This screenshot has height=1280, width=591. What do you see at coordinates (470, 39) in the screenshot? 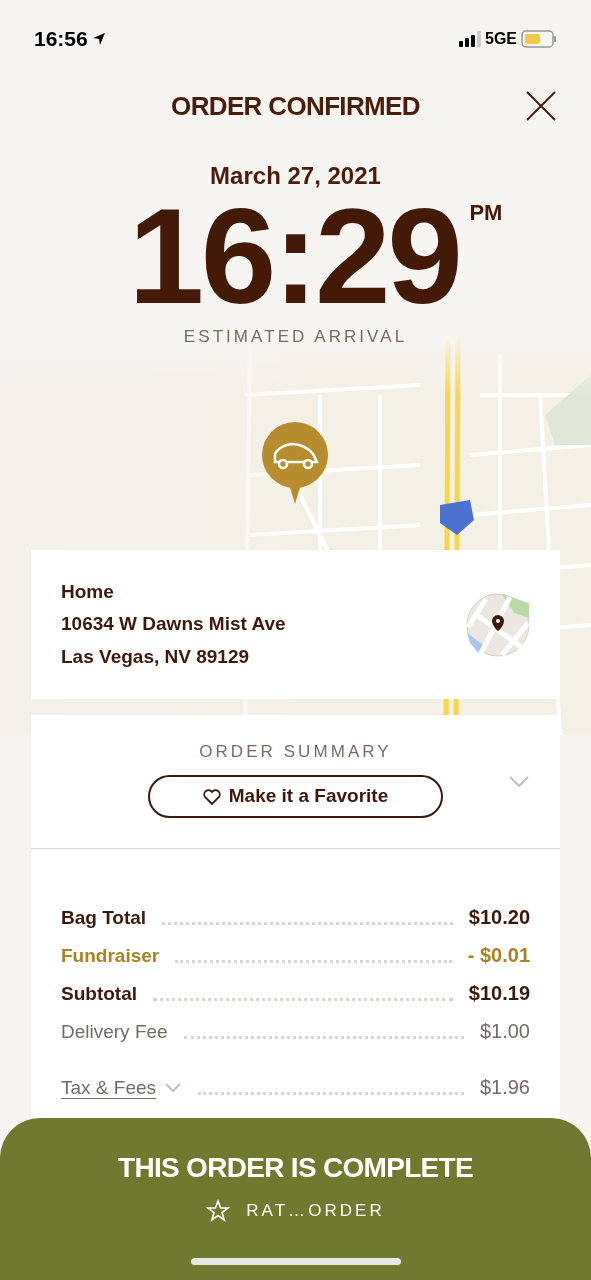
I see `signal-icon` at bounding box center [470, 39].